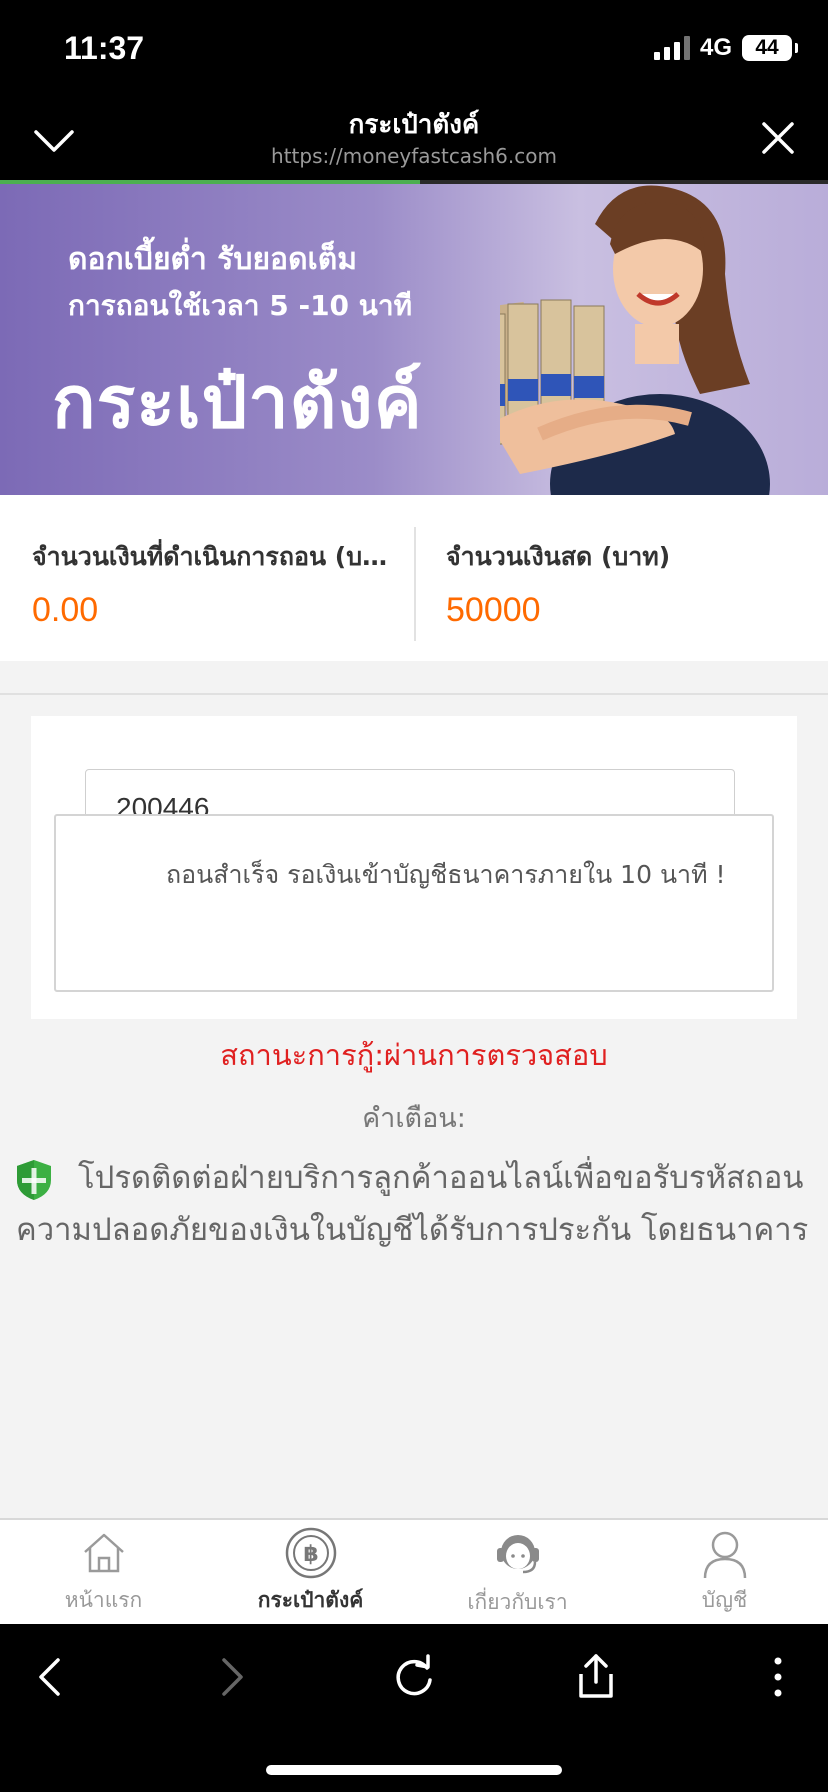  I want to click on warning-title: คำเตือน:, so click(414, 1118).